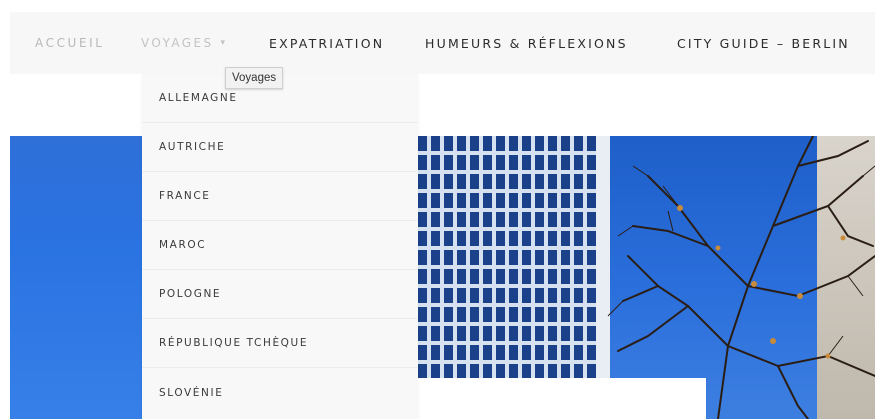 This screenshot has height=419, width=875. I want to click on nav-item-label: CITY GUIDE – BERLIN, so click(763, 43).